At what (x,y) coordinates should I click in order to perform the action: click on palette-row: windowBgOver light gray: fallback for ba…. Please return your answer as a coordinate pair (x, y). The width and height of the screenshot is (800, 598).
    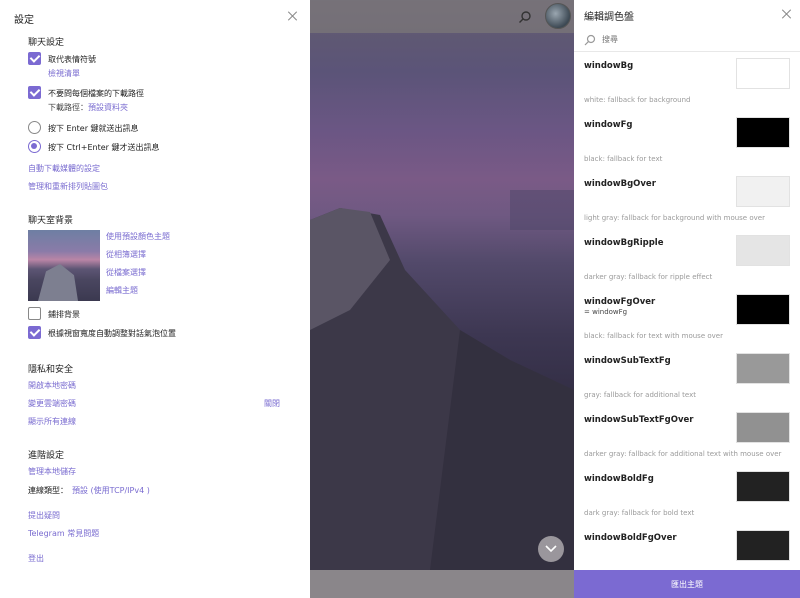
    Looking at the image, I should click on (687, 199).